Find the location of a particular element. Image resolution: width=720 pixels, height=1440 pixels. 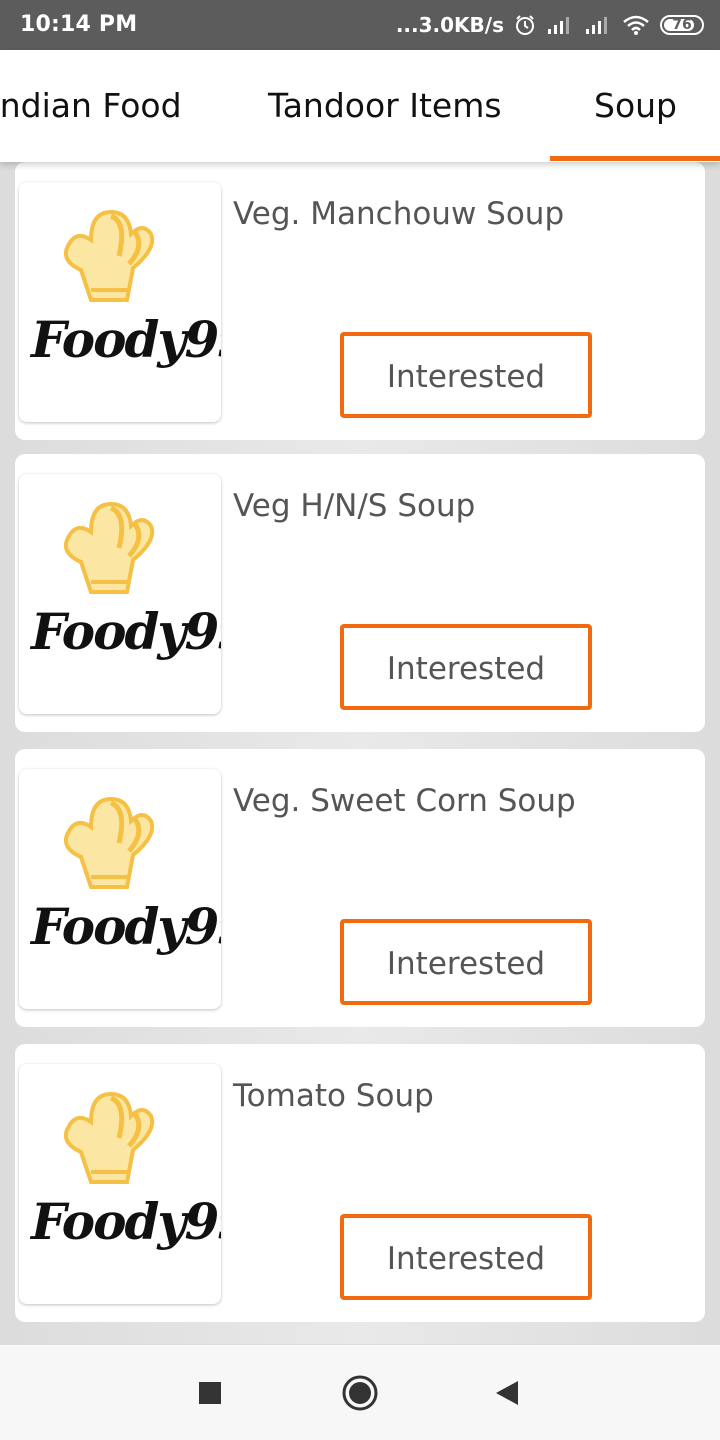

active-tab-indicator is located at coordinates (635, 158).